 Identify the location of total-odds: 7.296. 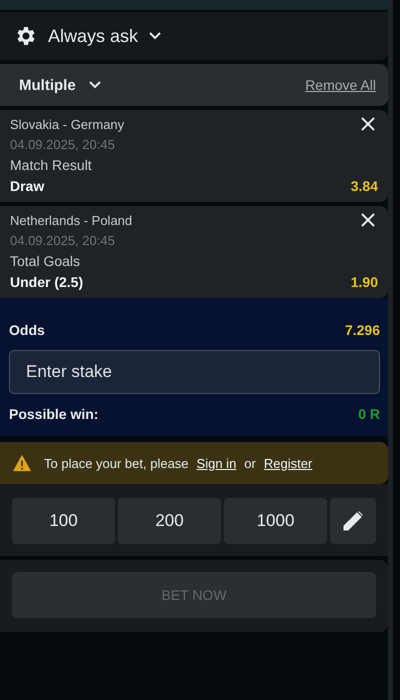
(362, 330).